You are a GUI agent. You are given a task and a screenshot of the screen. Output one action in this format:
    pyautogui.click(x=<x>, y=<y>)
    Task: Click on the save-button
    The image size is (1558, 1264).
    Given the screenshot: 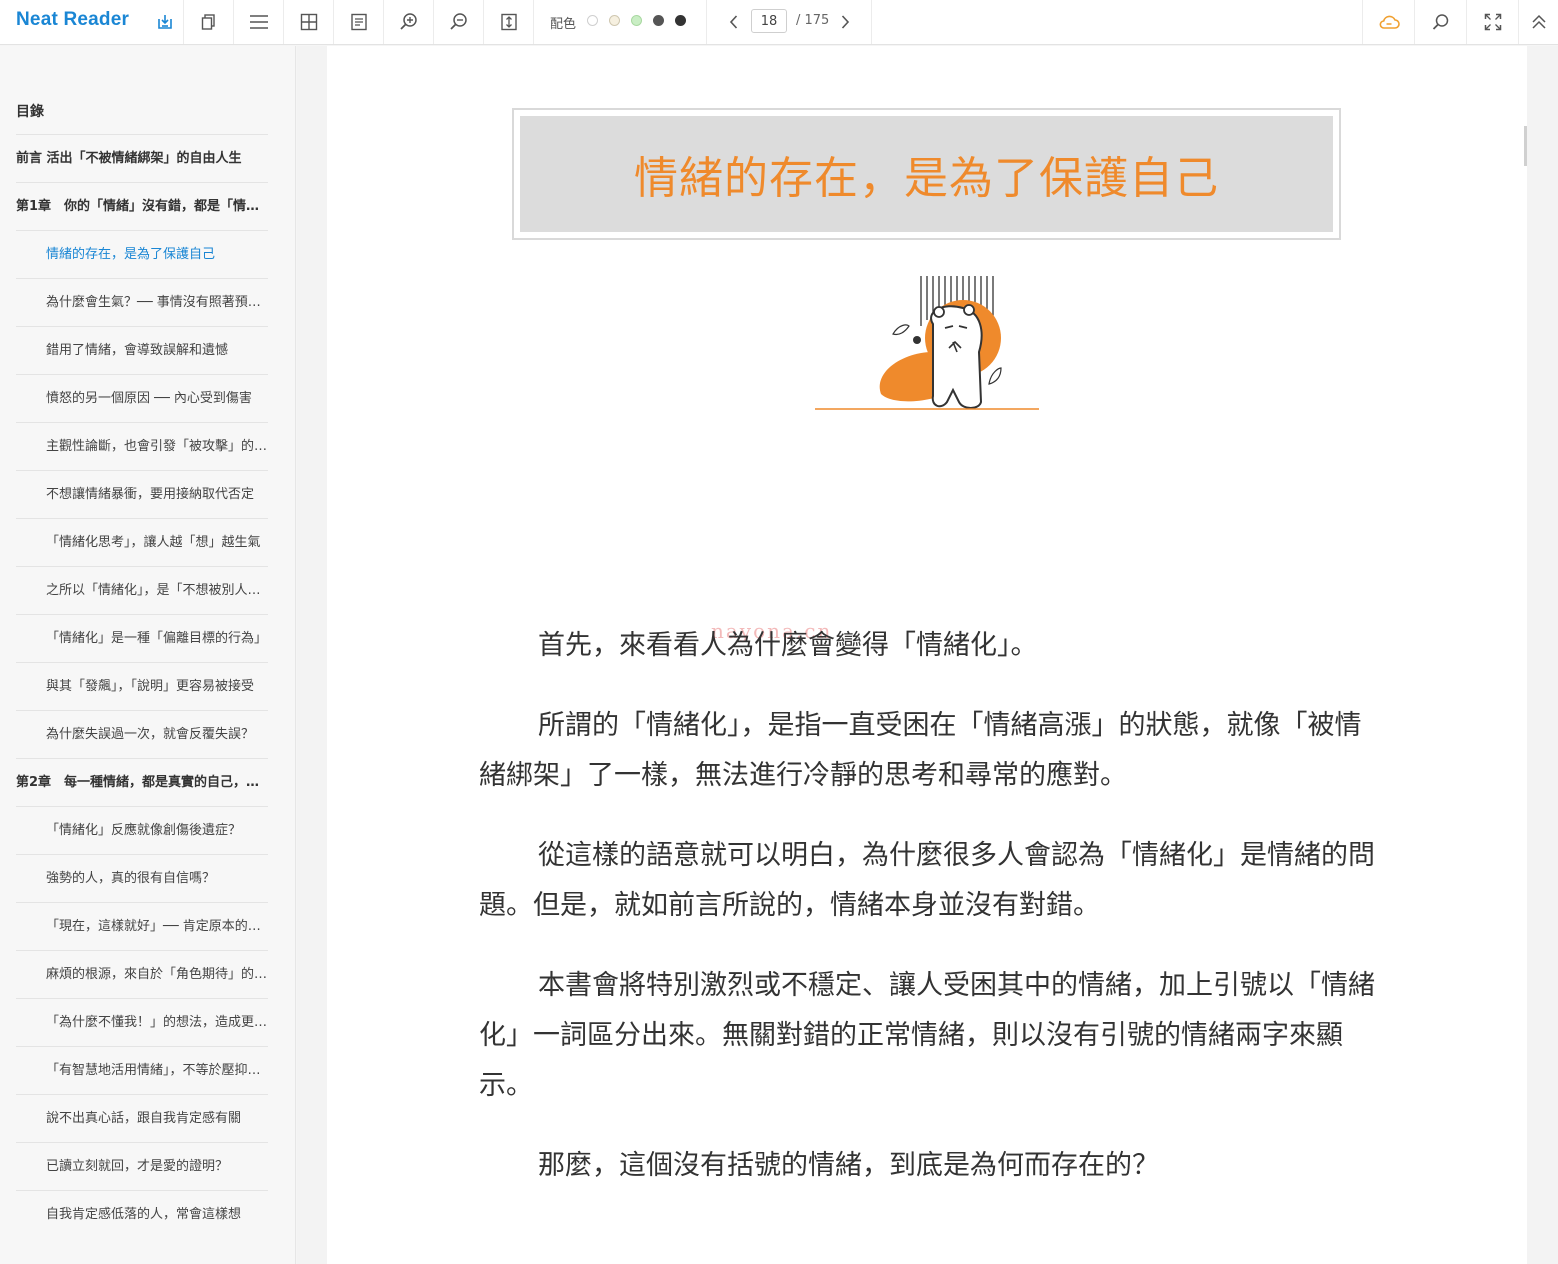 What is the action you would take?
    pyautogui.click(x=165, y=22)
    